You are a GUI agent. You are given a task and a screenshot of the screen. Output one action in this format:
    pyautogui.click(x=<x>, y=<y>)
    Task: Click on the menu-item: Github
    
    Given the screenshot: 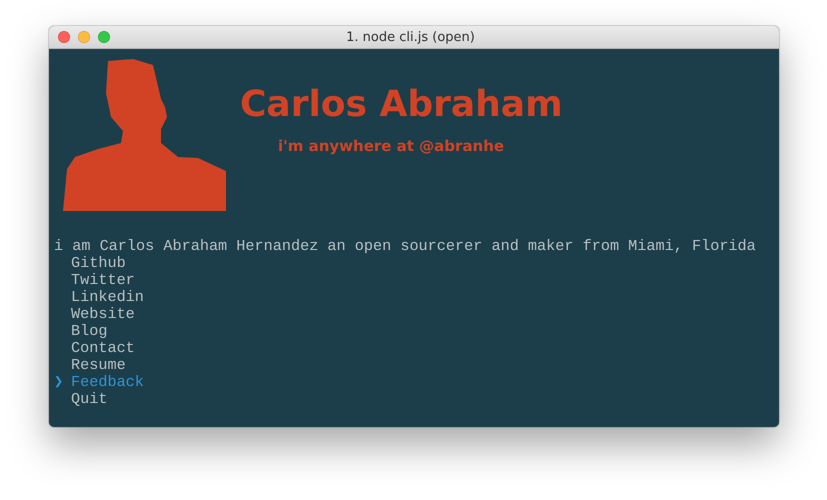 What is the action you would take?
    pyautogui.click(x=98, y=263)
    